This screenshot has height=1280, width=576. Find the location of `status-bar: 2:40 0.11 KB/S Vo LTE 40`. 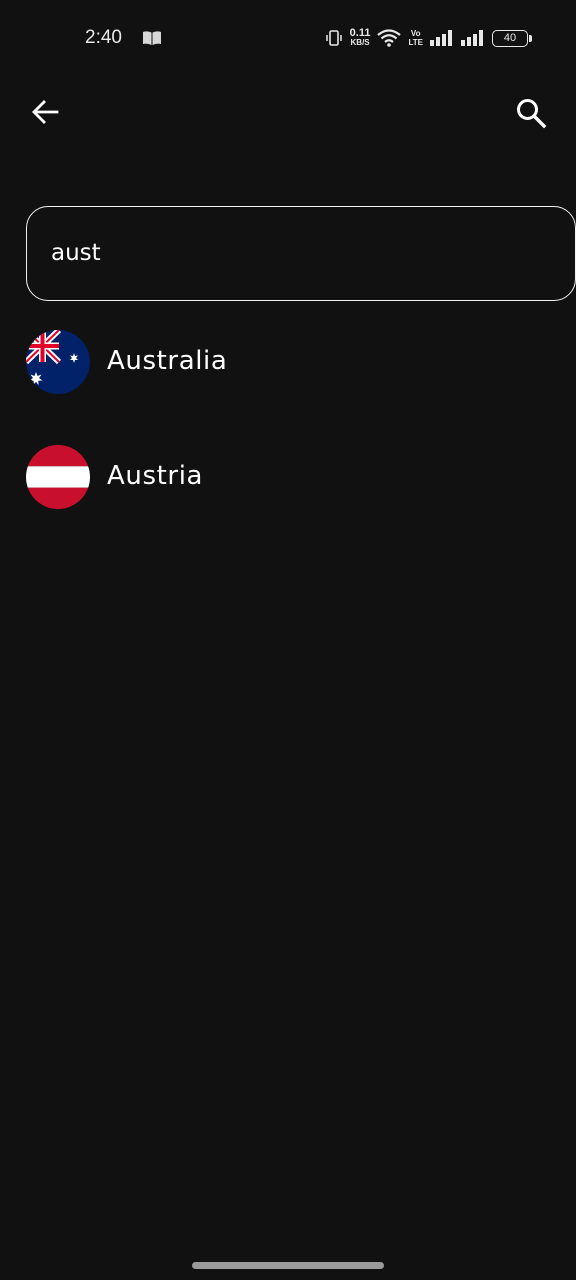

status-bar: 2:40 0.11 KB/S Vo LTE 40 is located at coordinates (288, 39).